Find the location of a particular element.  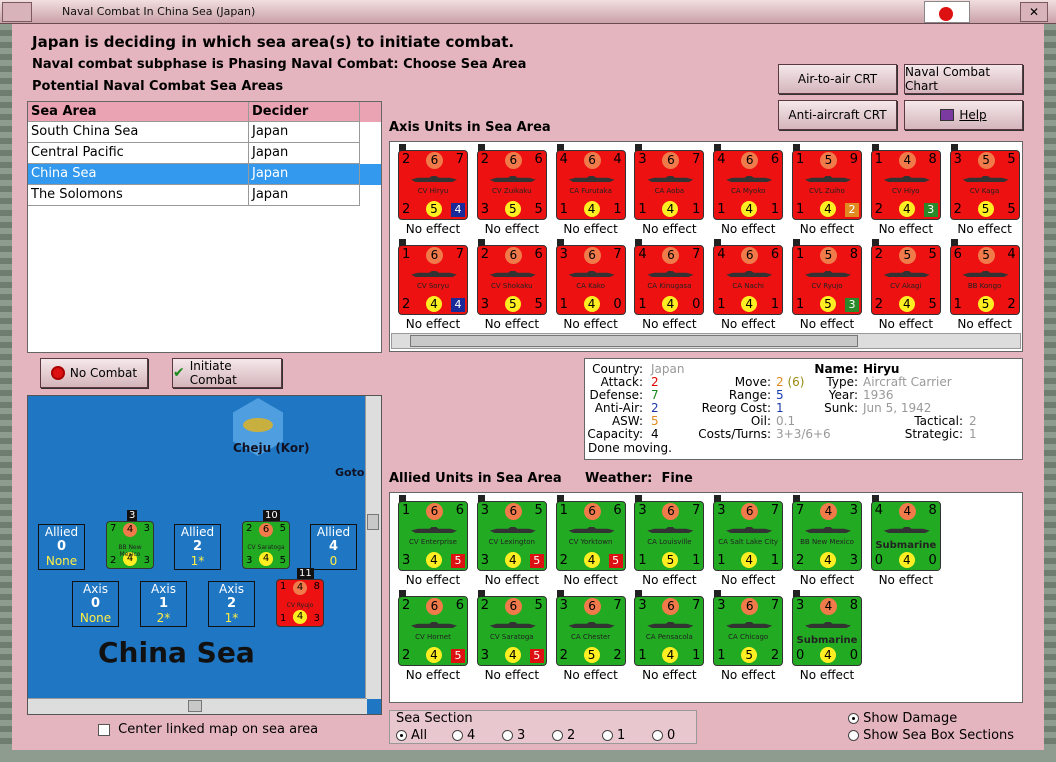

unit-counter: 182344CV Hiyo3 is located at coordinates (905, 182).